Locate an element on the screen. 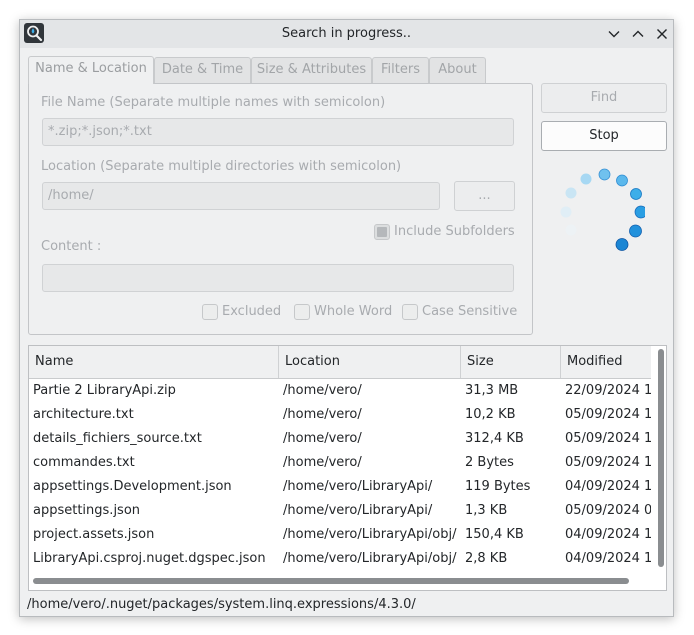 Image resolution: width=694 pixels, height=635 pixels. whole-word-checkbox: Whole Word is located at coordinates (343, 312).